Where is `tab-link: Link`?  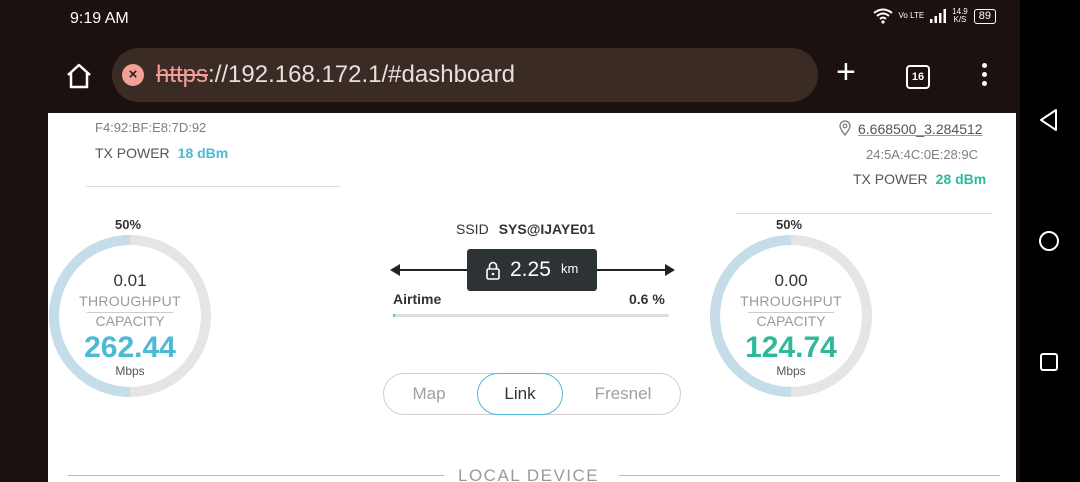 tab-link: Link is located at coordinates (520, 394).